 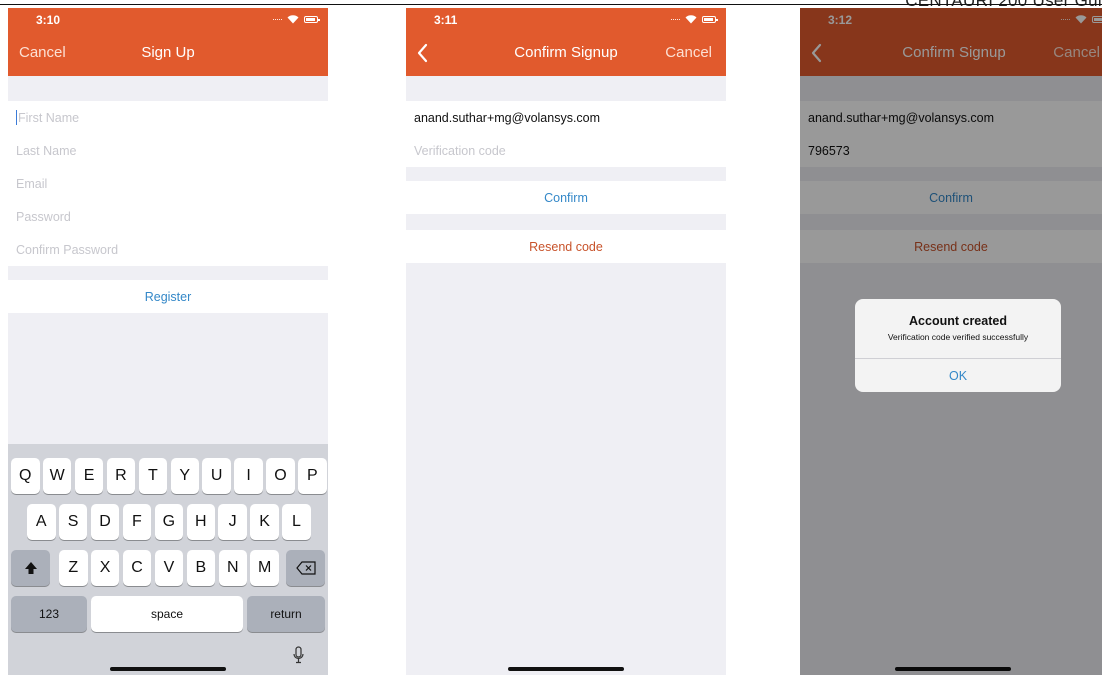 I want to click on key-h: H, so click(x=200, y=522).